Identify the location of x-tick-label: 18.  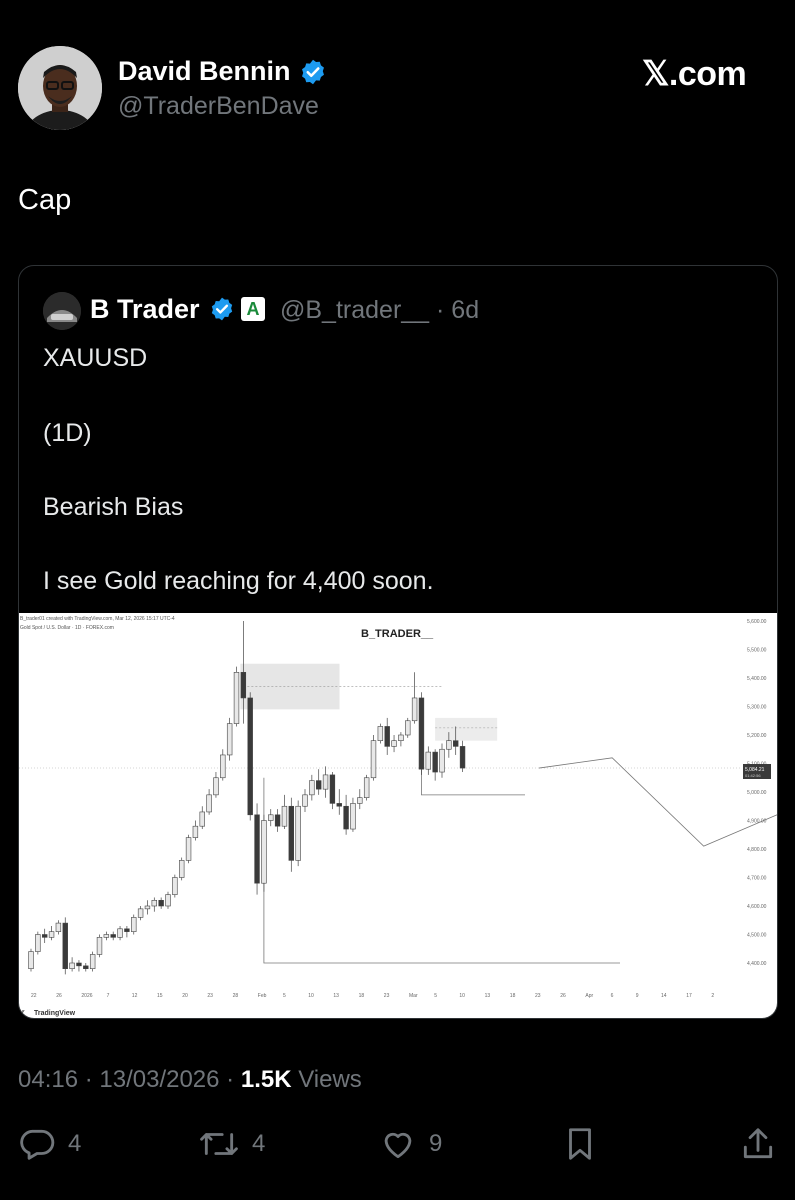
(362, 996).